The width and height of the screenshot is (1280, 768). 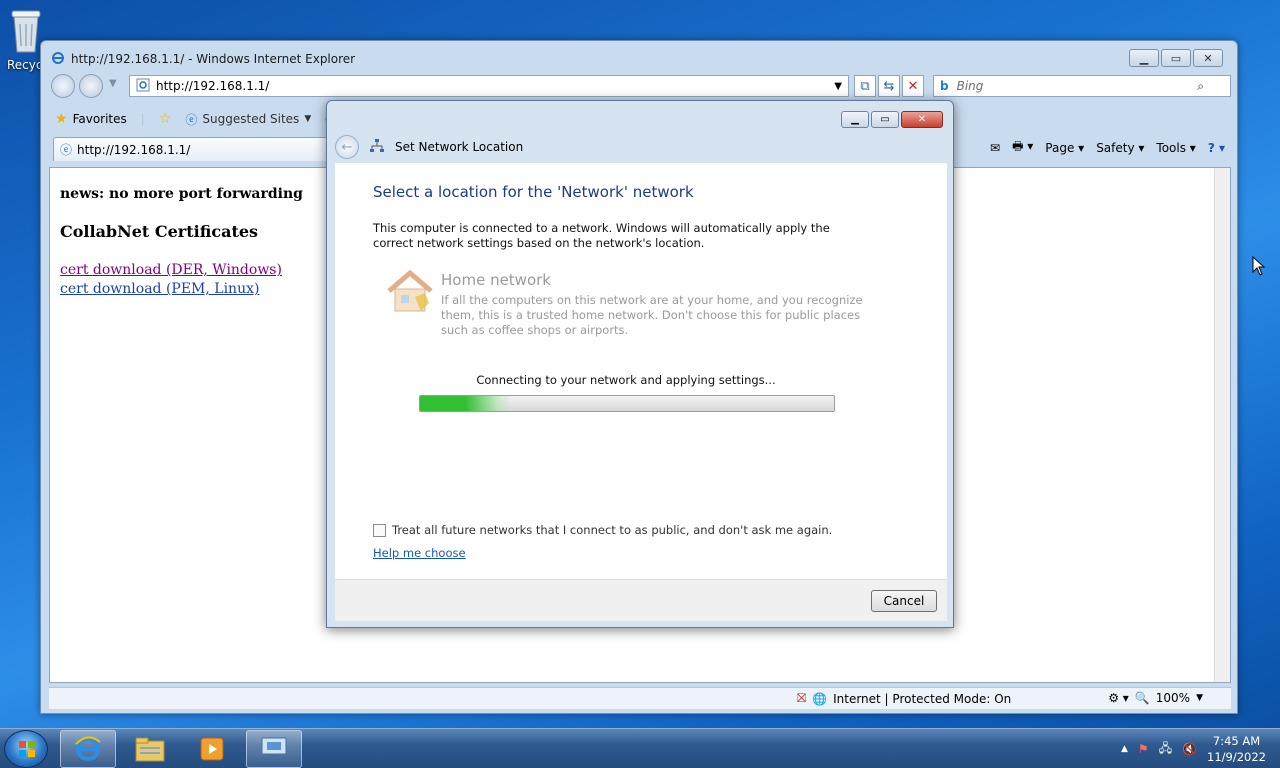 I want to click on cancel-button: Cancel, so click(x=904, y=601).